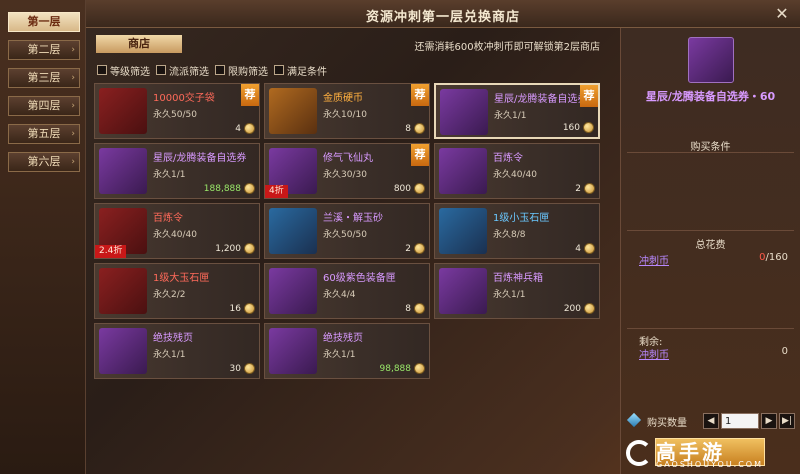 This screenshot has height=474, width=800. I want to click on item-price: 8, so click(408, 129).